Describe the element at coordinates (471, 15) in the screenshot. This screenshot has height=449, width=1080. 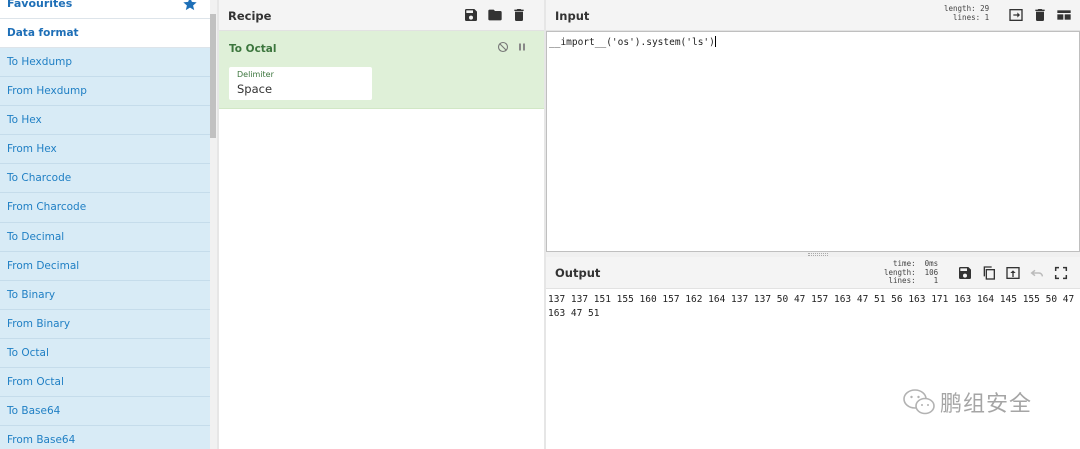
I see `save-icon` at that location.